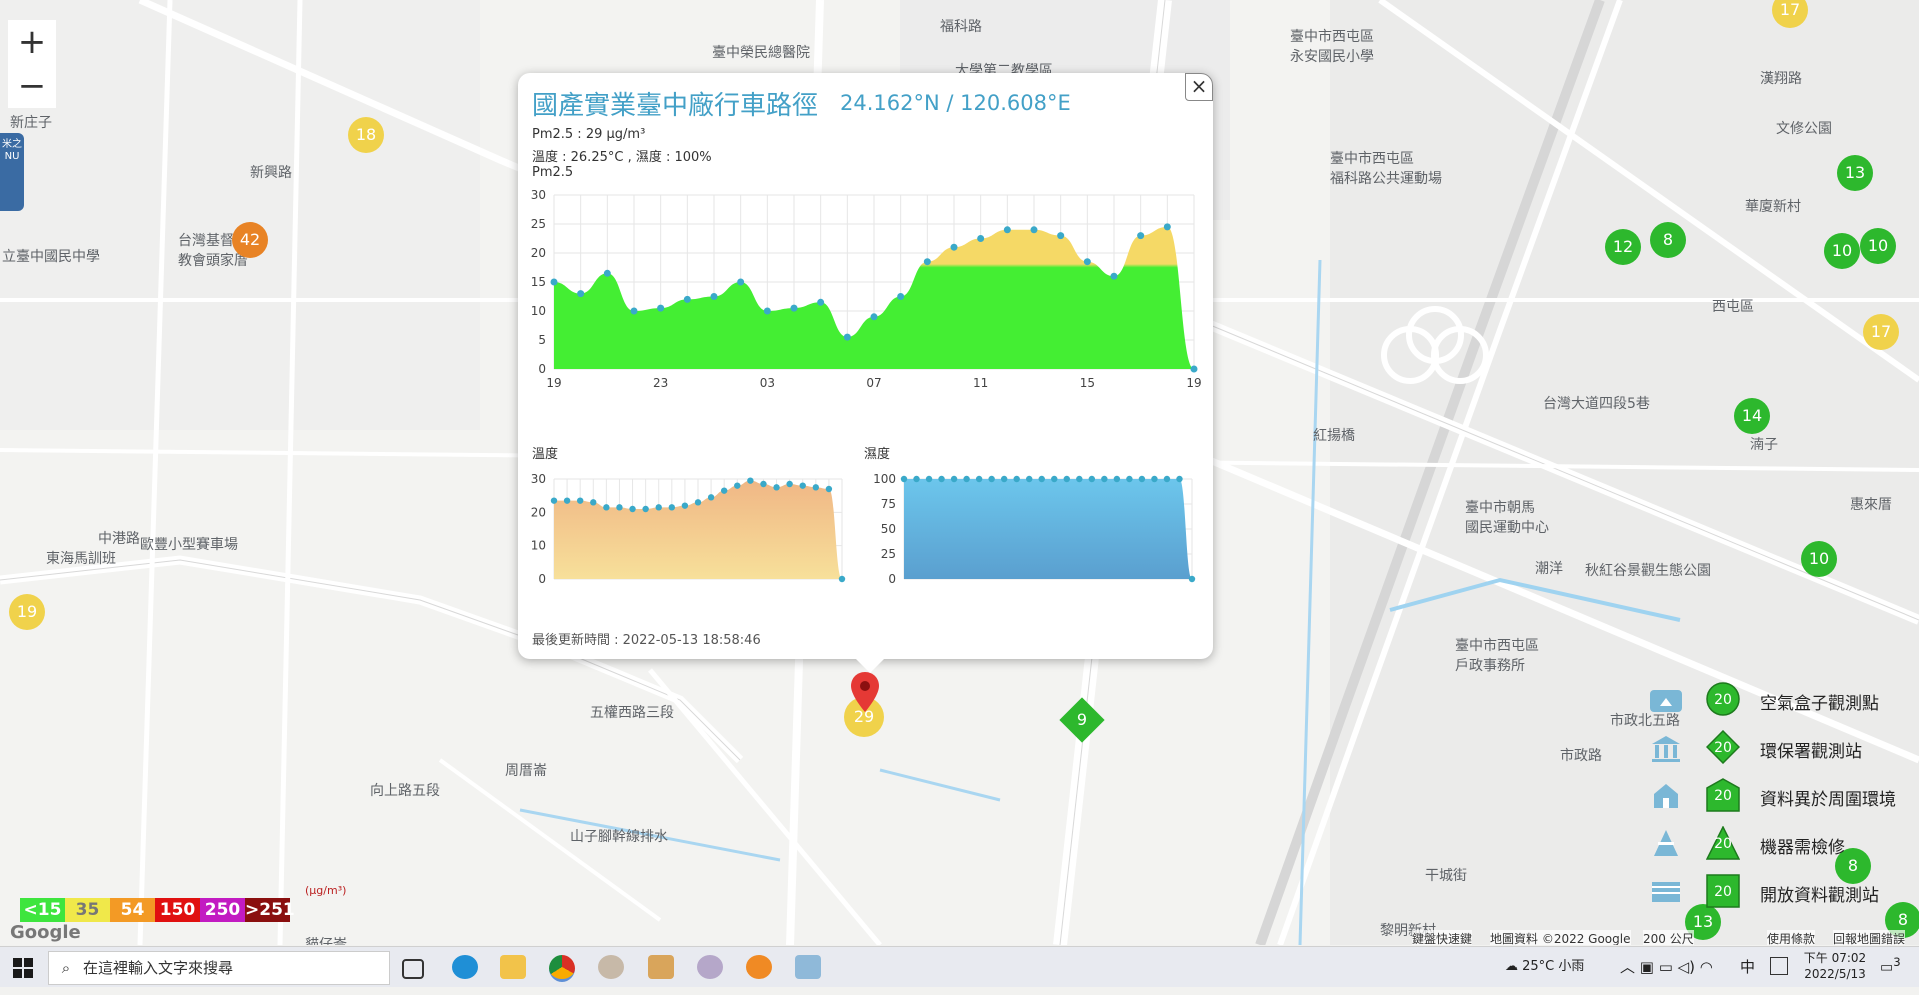 This screenshot has width=1919, height=995. Describe the element at coordinates (513, 967) in the screenshot. I see `file-explorer-icon` at that location.